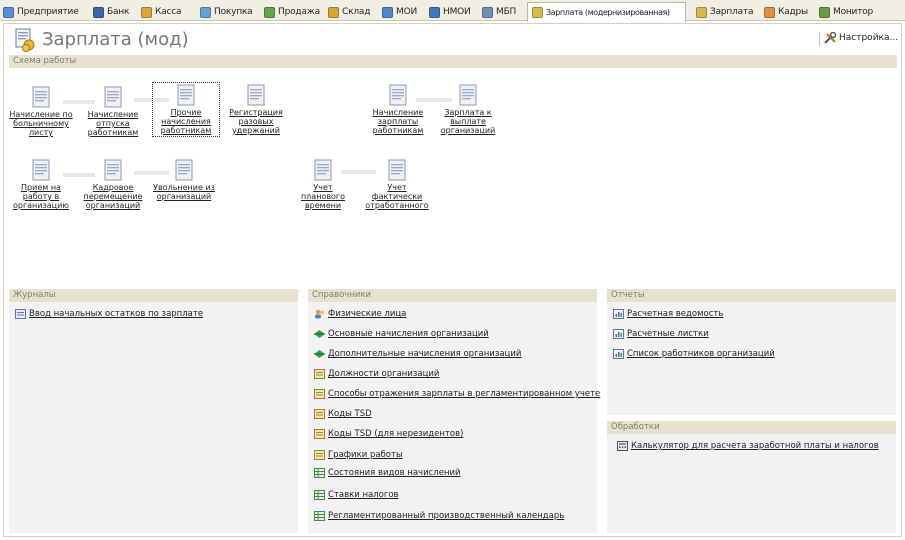 The image size is (905, 540). I want to click on tab-enterprise: Предприятие, so click(40, 12).